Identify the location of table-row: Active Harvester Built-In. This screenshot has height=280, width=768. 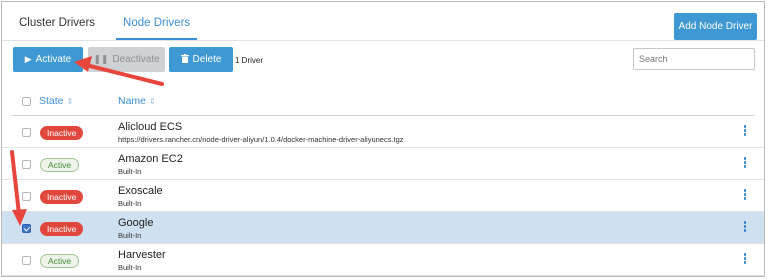
(383, 260).